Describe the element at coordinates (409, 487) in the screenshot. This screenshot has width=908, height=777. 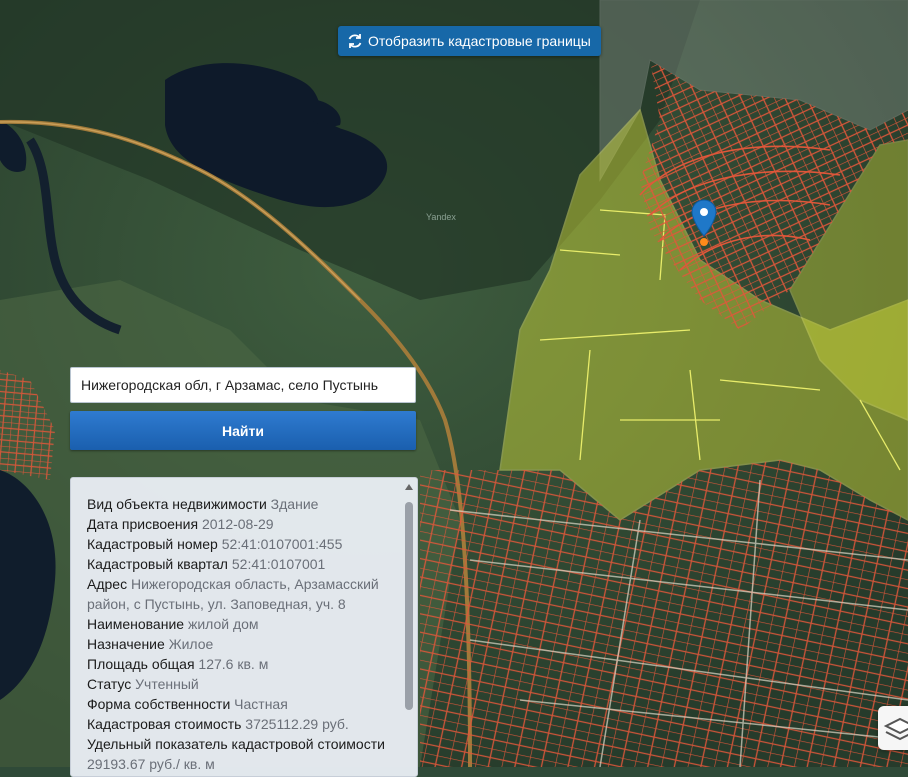
I see `scroll-up-arrow-icon` at that location.